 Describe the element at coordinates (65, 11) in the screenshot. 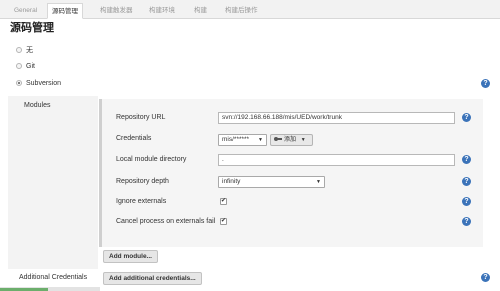

I see `tab-source-code-management: 源码管理` at that location.